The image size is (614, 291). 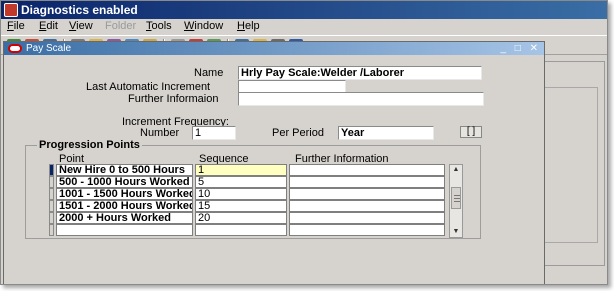 I want to click on sequence-cell: 10, so click(x=241, y=194).